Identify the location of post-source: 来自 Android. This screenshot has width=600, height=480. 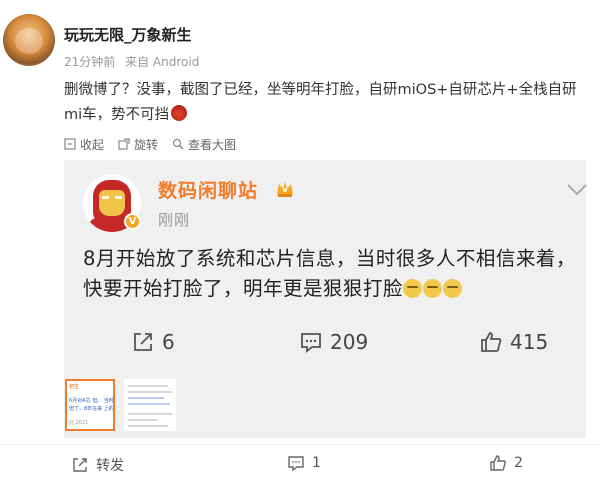
(162, 62).